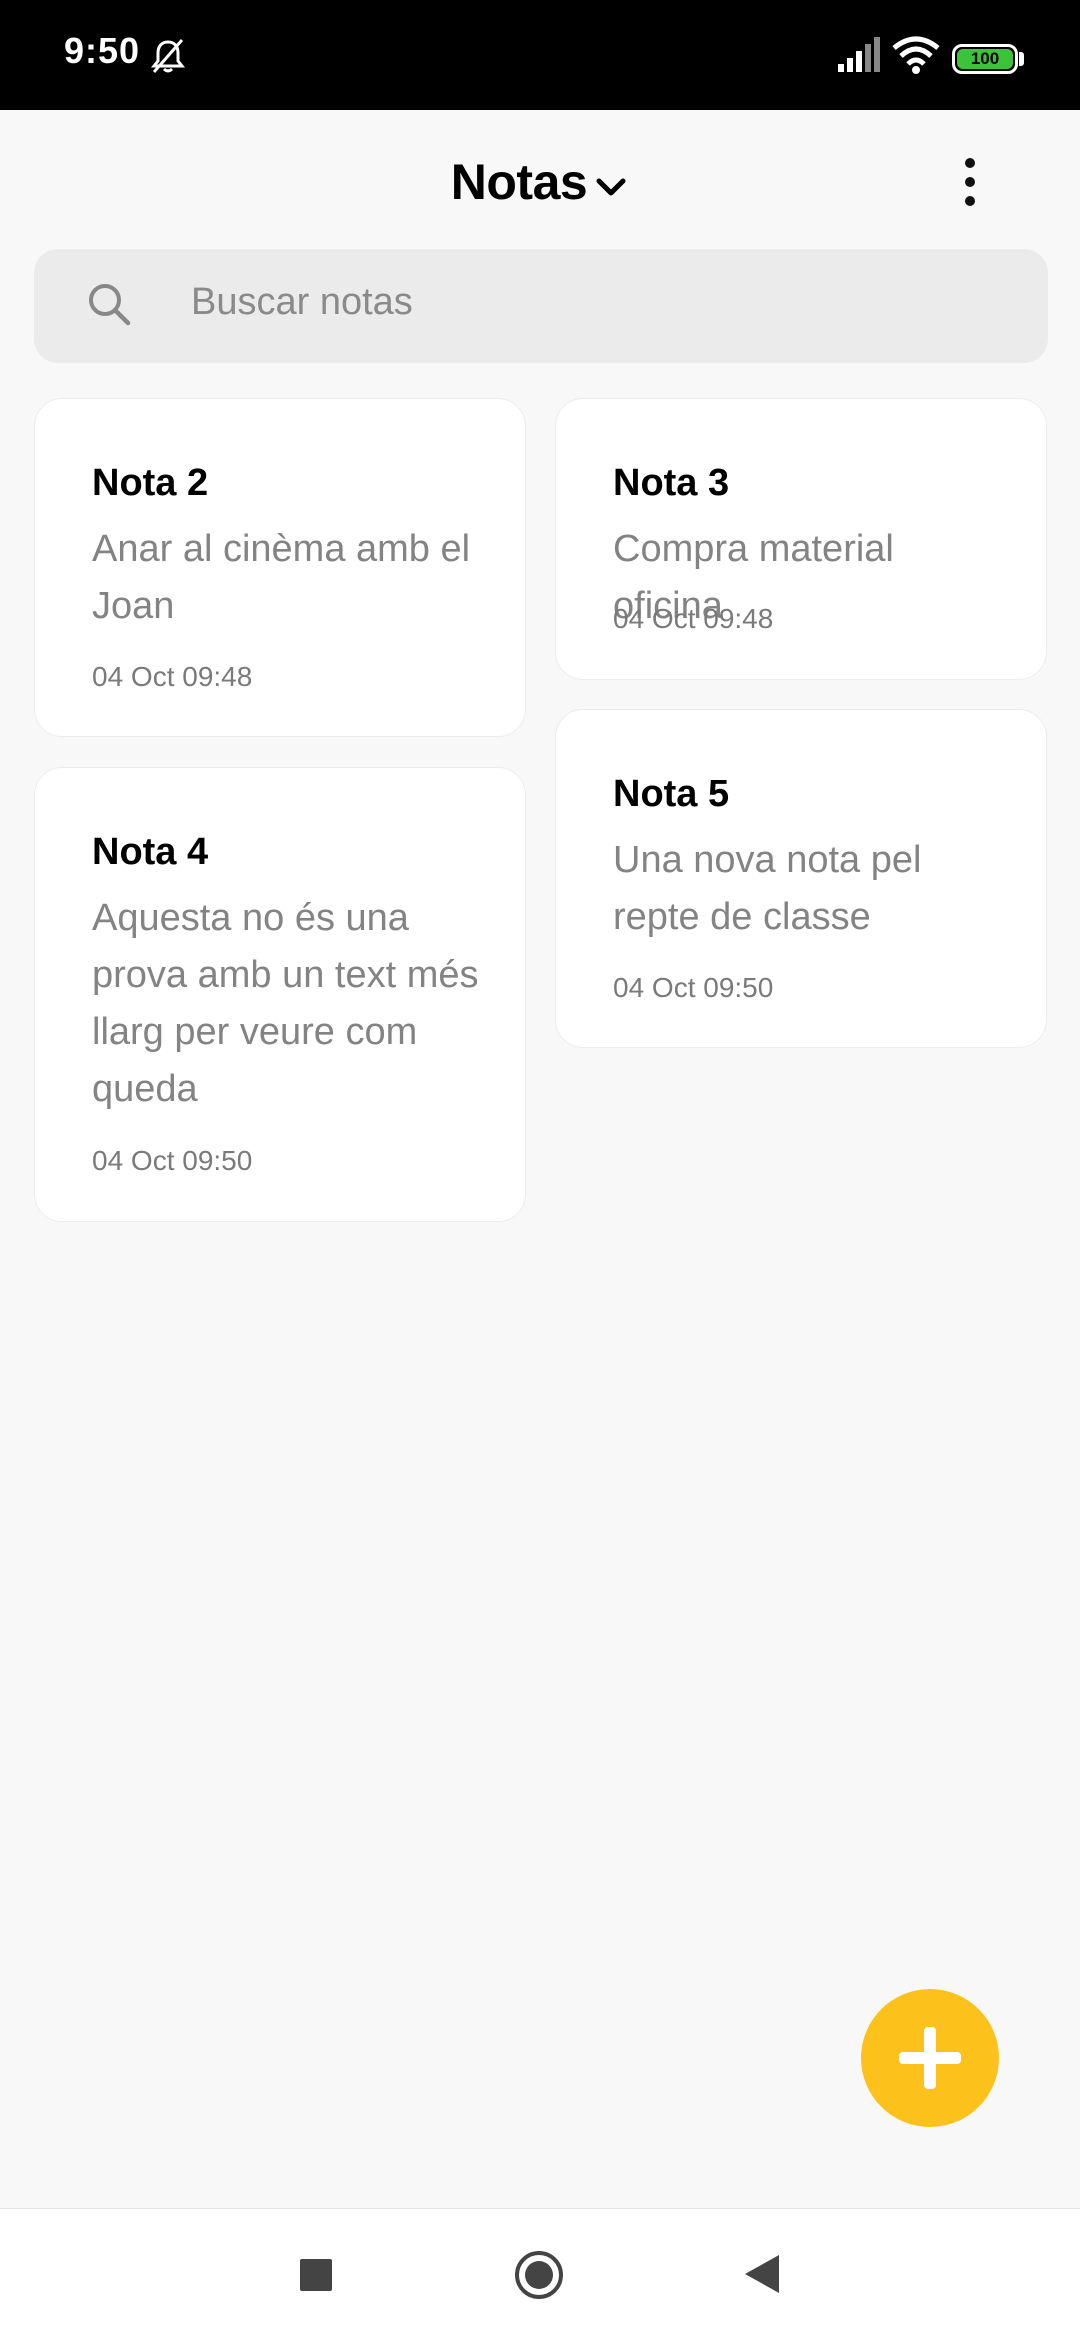  I want to click on signal-icon, so click(859, 54).